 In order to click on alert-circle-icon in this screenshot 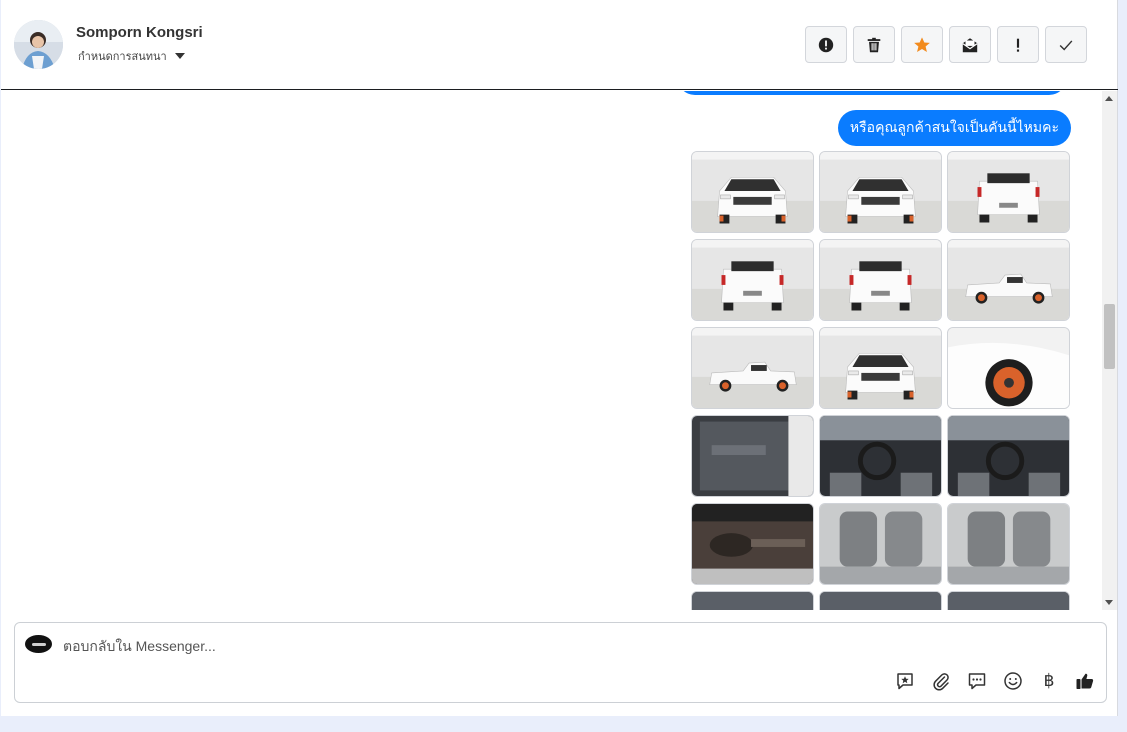, I will do `click(826, 44)`.